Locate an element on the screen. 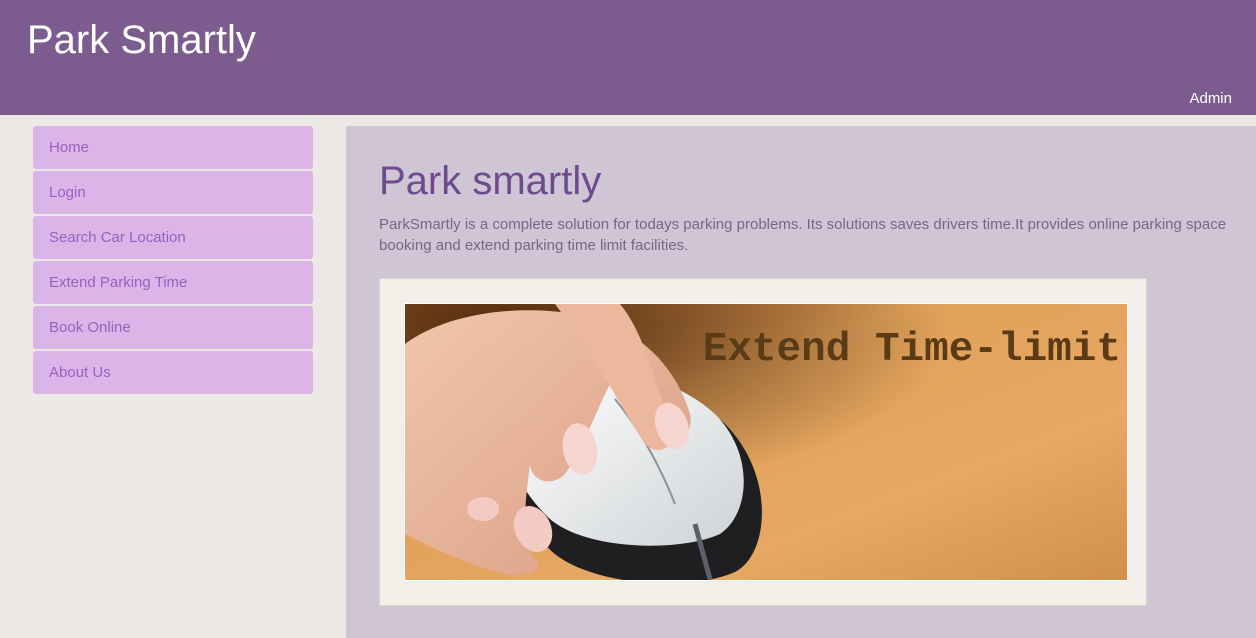  sidebar-item-search-car-location: Search Car Location is located at coordinates (173, 237).